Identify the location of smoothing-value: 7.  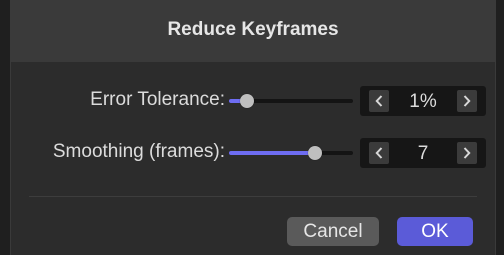
(423, 154).